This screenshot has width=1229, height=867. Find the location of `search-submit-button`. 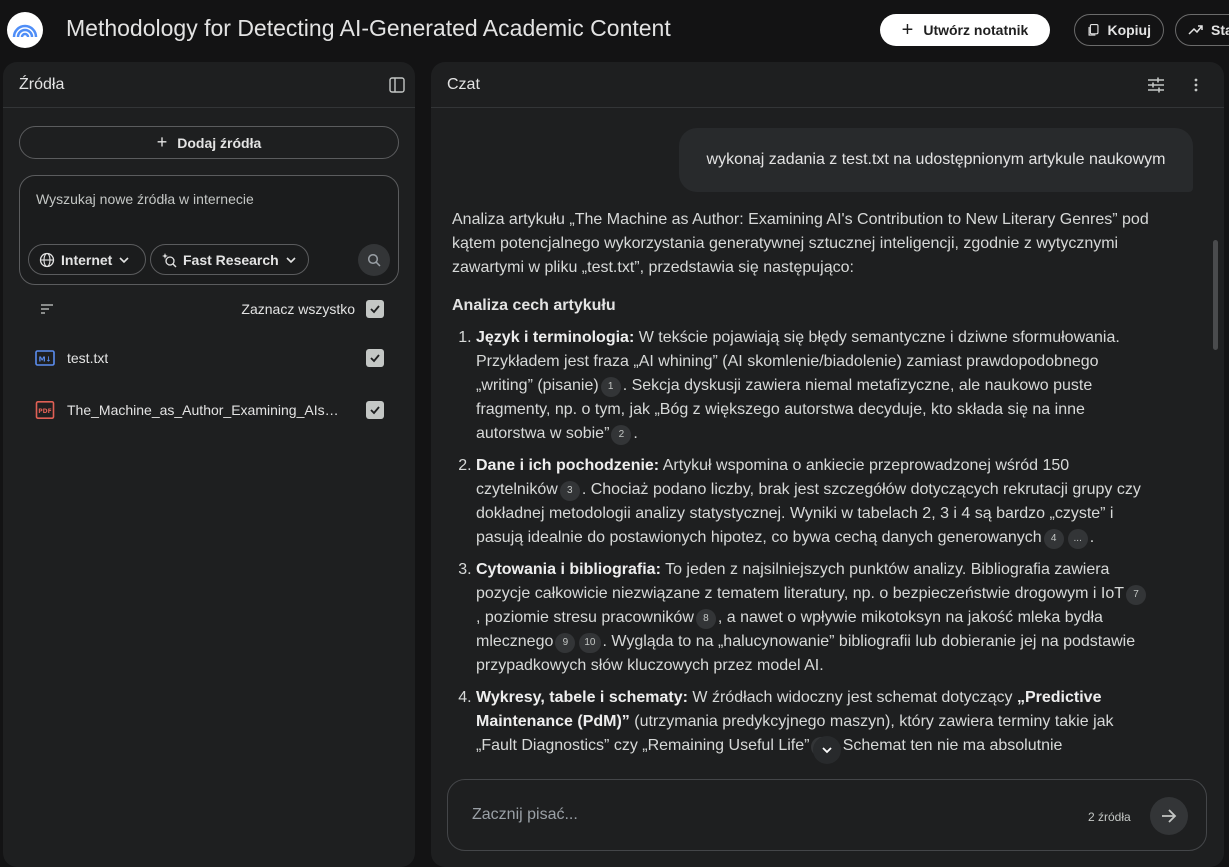

search-submit-button is located at coordinates (374, 260).